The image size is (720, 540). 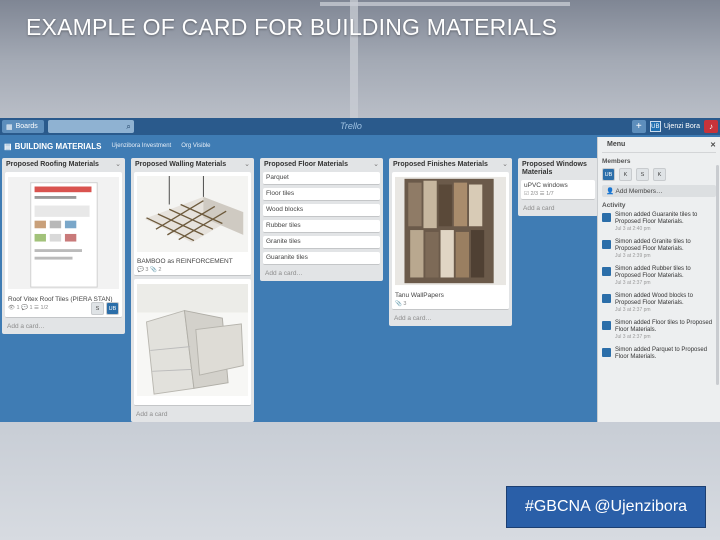 What do you see at coordinates (450, 231) in the screenshot?
I see `card-image-wallpaper` at bounding box center [450, 231].